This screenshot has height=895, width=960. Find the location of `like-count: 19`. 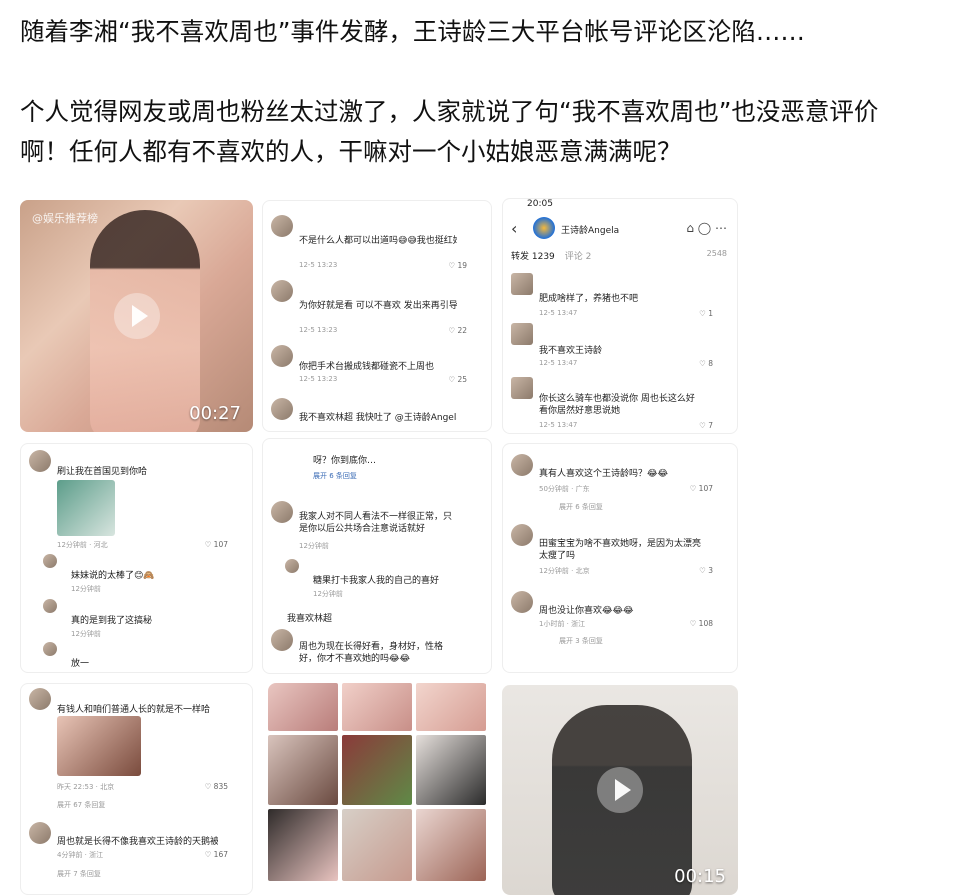

like-count: 19 is located at coordinates (457, 265).